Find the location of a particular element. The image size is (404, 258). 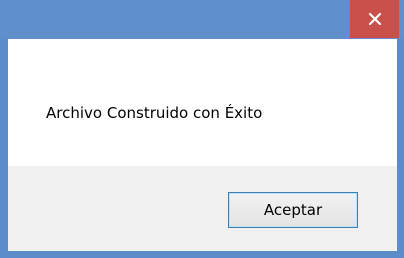

close-button is located at coordinates (374, 19).